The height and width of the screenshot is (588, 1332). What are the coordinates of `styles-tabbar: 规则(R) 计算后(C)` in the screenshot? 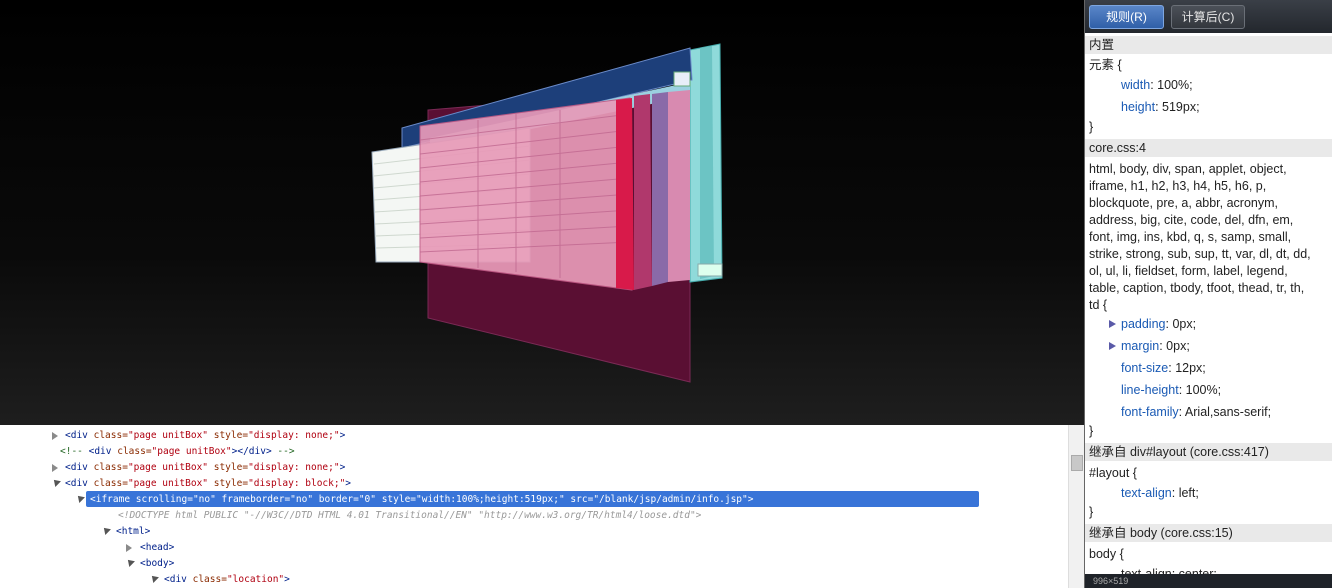 It's located at (1208, 16).